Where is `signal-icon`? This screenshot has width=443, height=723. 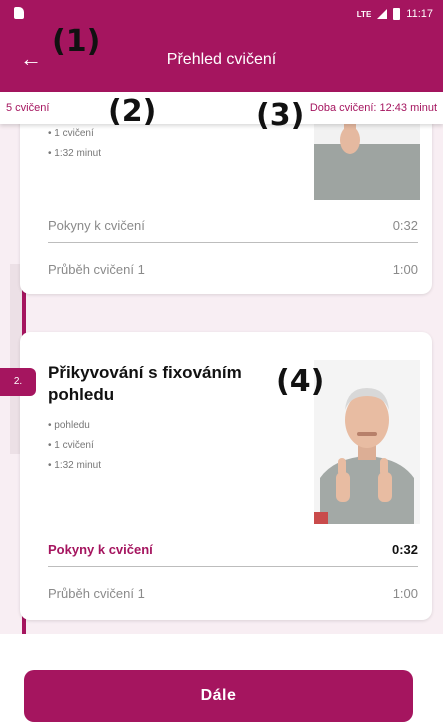
signal-icon is located at coordinates (382, 14).